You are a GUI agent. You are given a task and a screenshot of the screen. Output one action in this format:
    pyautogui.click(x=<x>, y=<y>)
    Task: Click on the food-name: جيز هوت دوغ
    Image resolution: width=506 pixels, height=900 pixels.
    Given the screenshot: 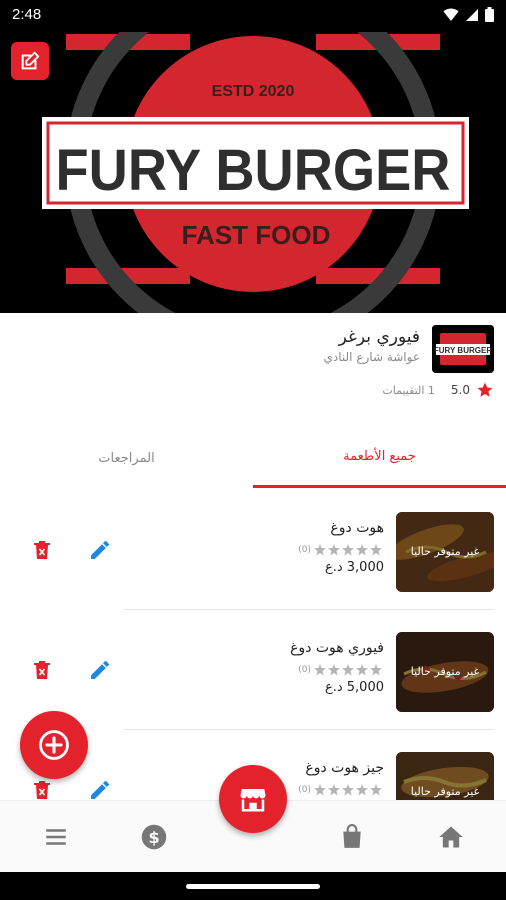 What is the action you would take?
    pyautogui.click(x=344, y=768)
    